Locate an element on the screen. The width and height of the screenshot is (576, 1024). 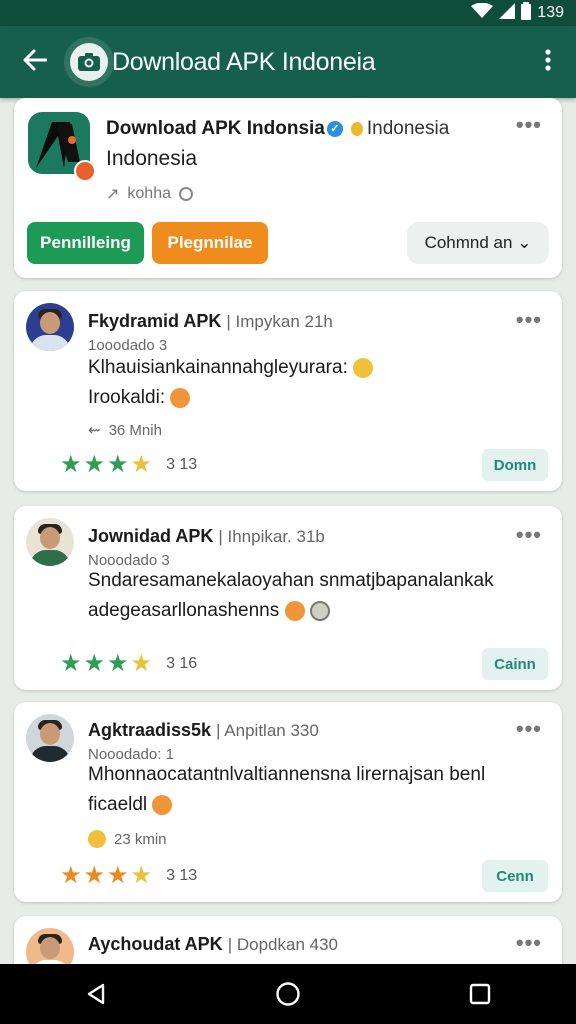
battery-icon is located at coordinates (526, 13).